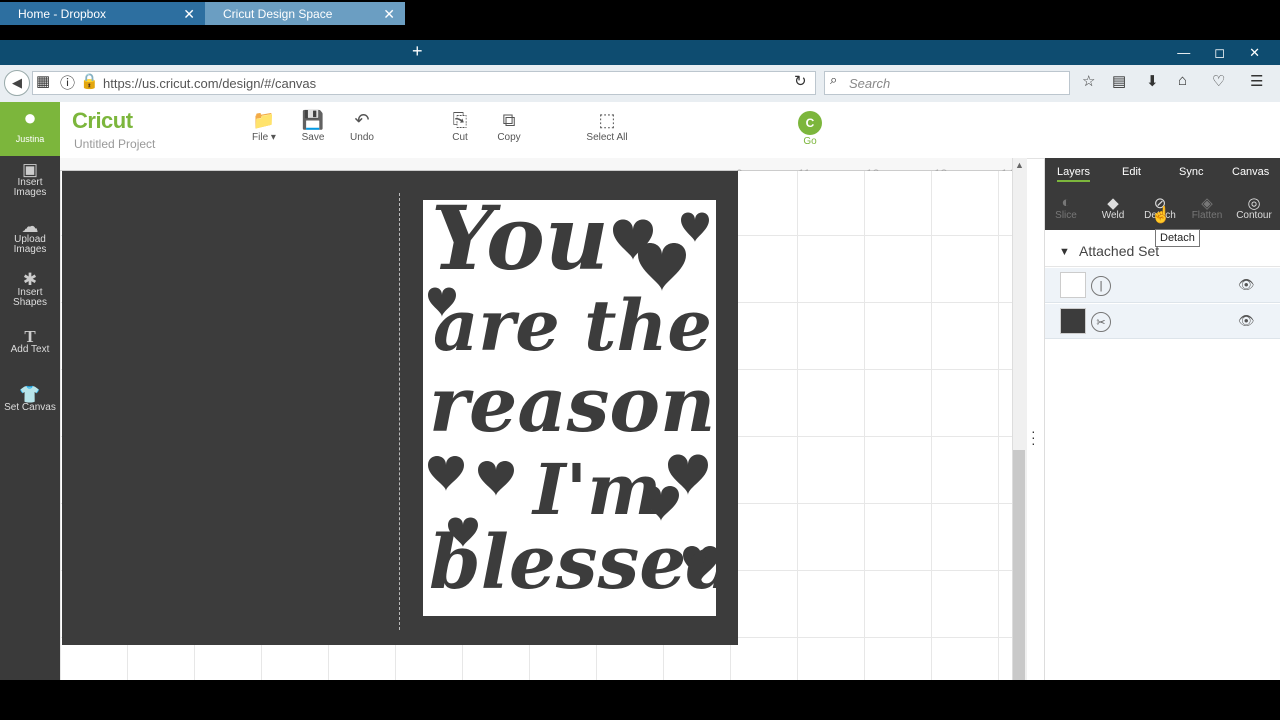 This screenshot has width=1280, height=720. Describe the element at coordinates (30, 336) in the screenshot. I see `text-icon: T` at that location.